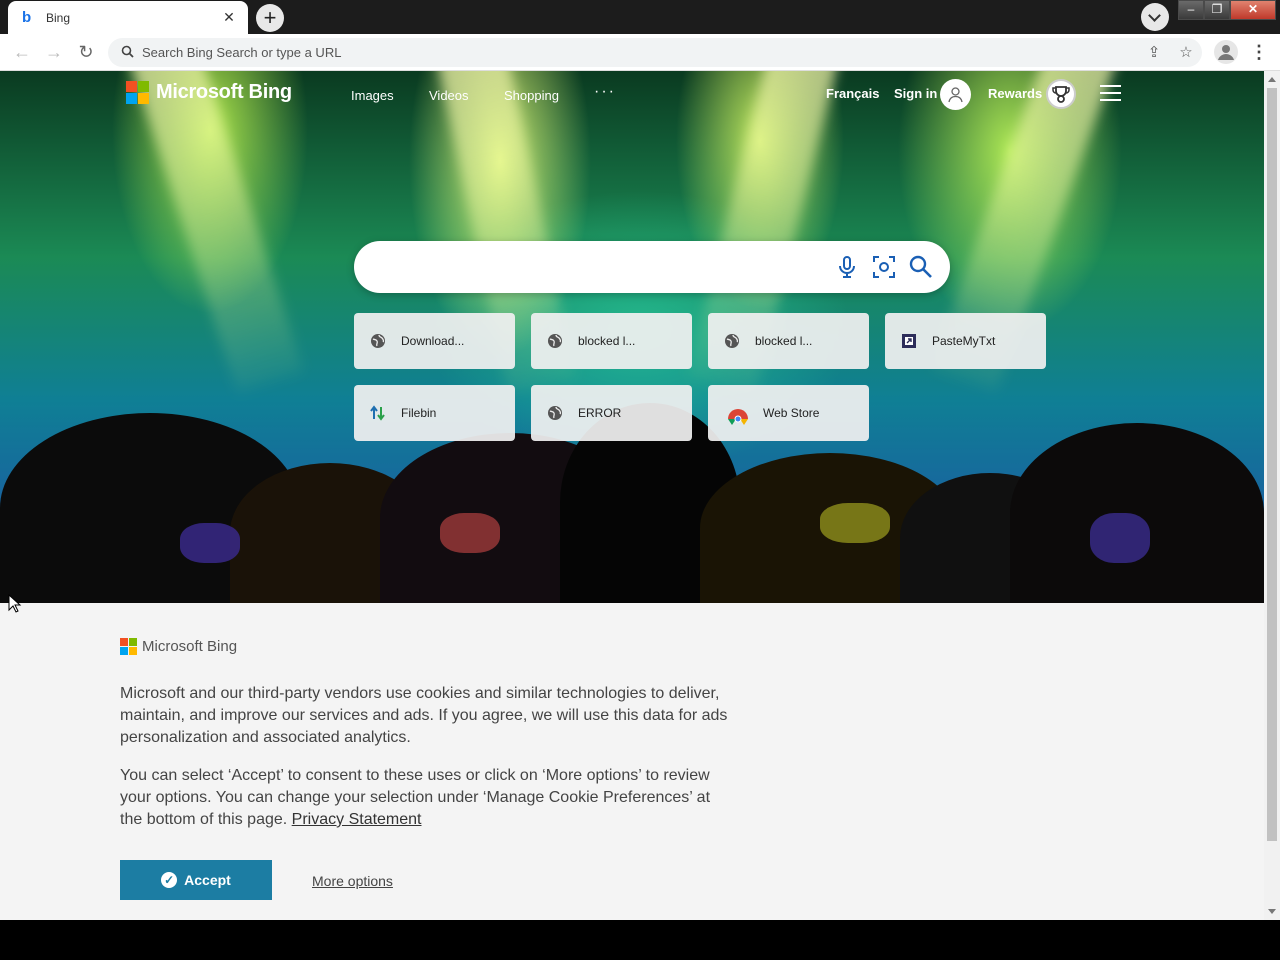 The height and width of the screenshot is (960, 1280). I want to click on mouse-cursor-icon, so click(15, 603).